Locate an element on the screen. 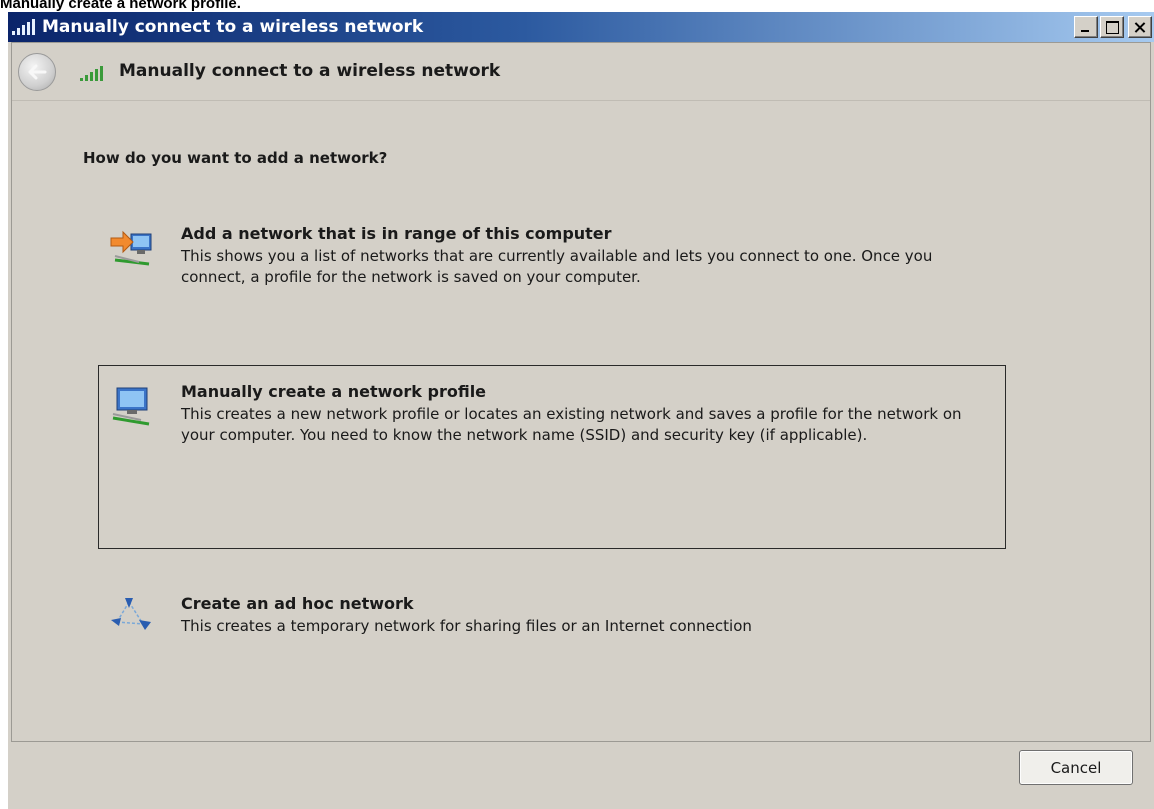 This screenshot has height=809, width=1154. window-controls is located at coordinates (1113, 27).